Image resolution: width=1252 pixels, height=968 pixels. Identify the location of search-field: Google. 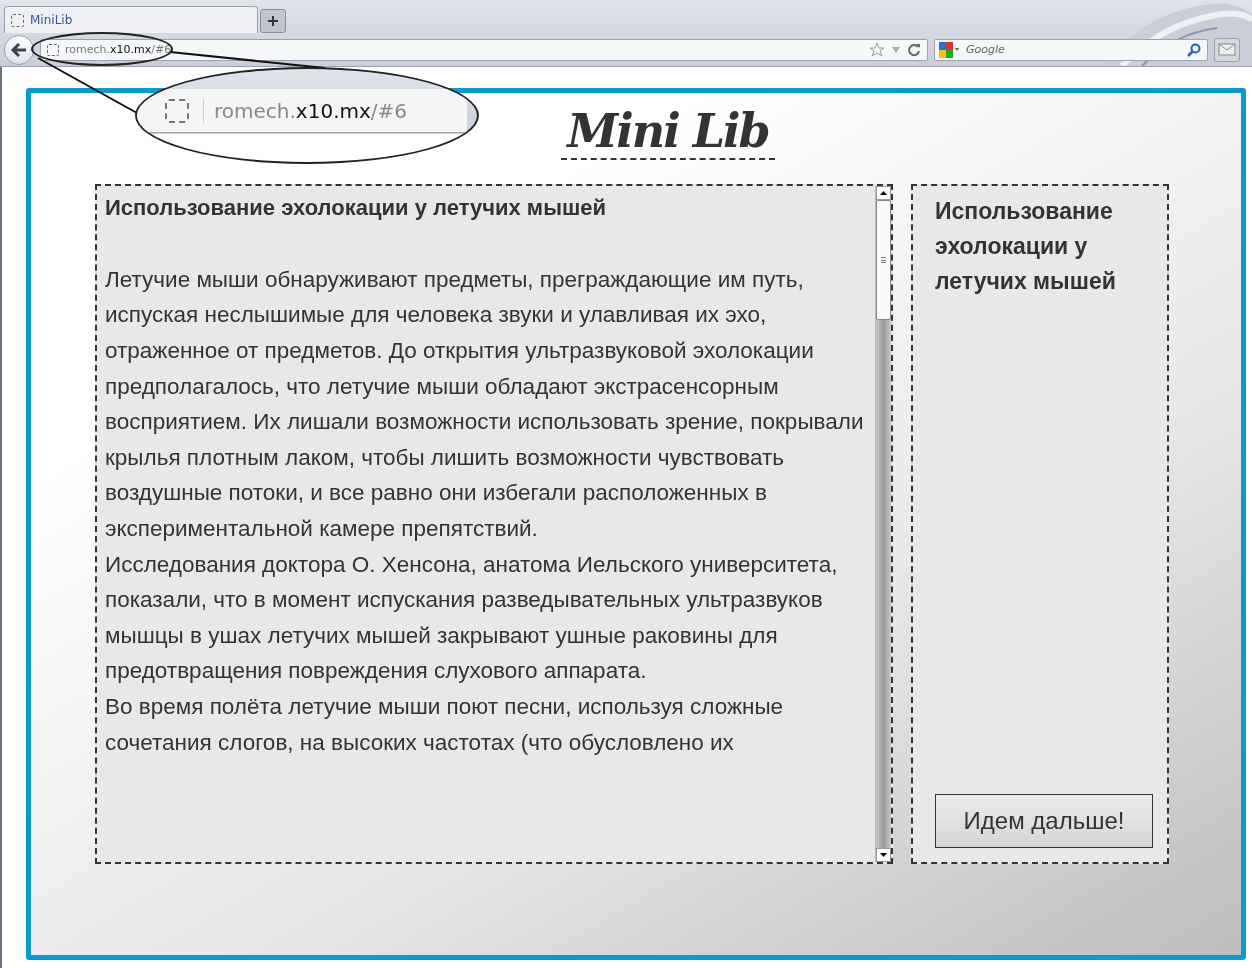
(1071, 49).